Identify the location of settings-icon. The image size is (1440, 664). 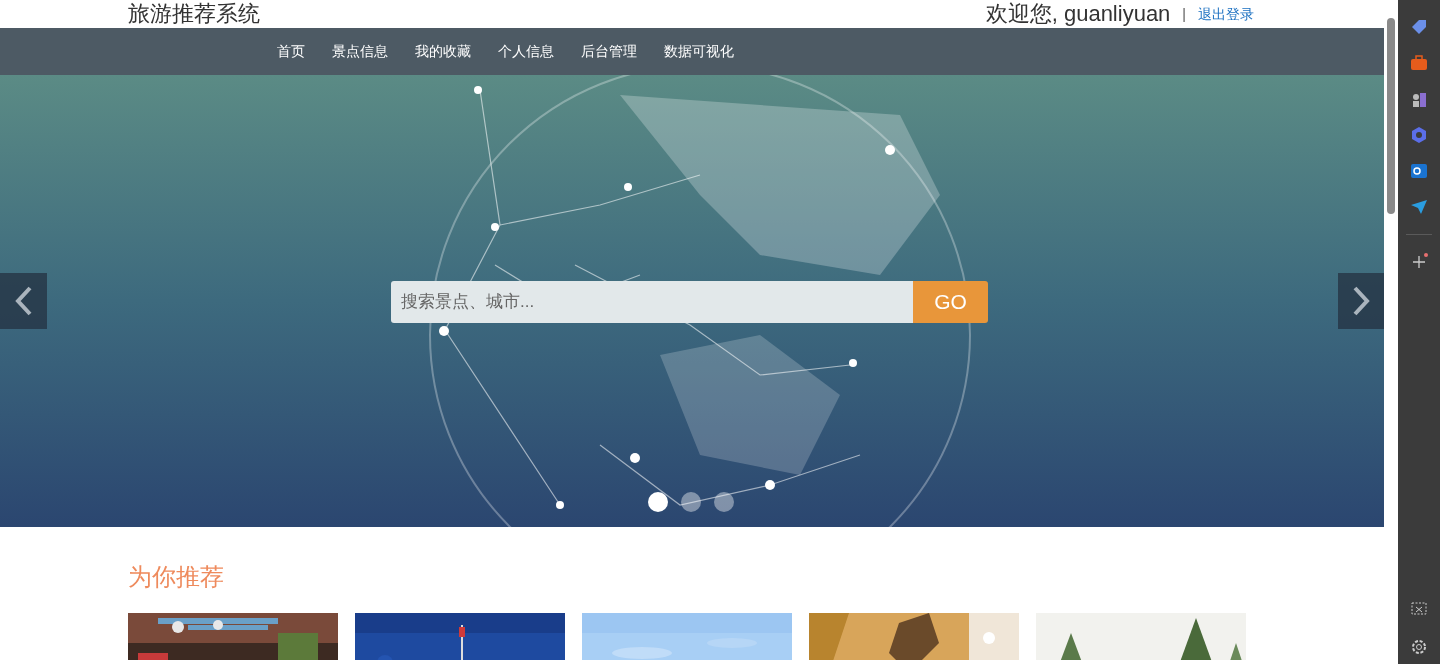
(1419, 647).